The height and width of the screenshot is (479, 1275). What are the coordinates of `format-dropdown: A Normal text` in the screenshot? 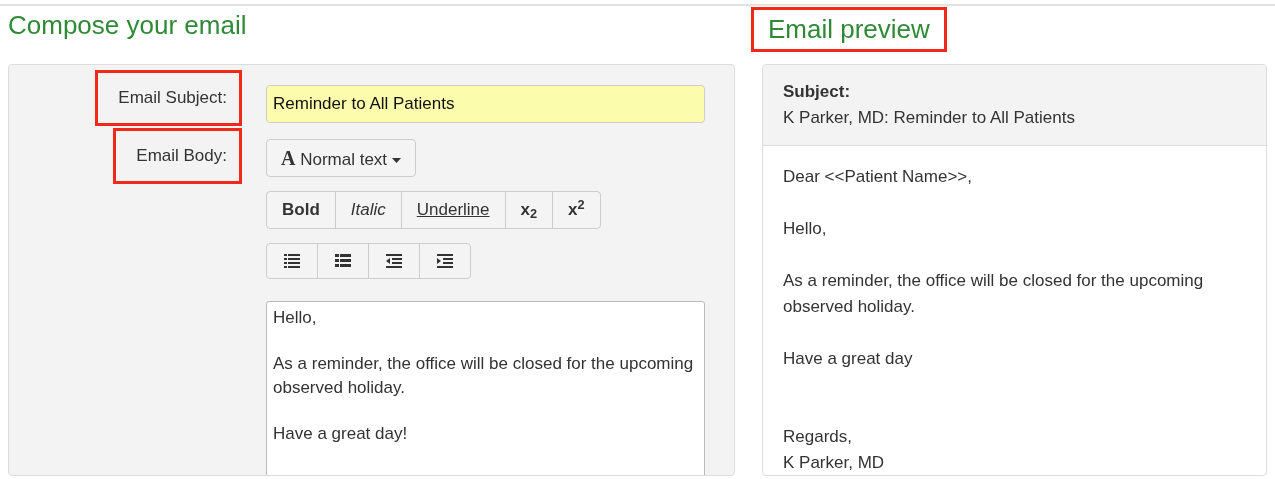 It's located at (341, 158).